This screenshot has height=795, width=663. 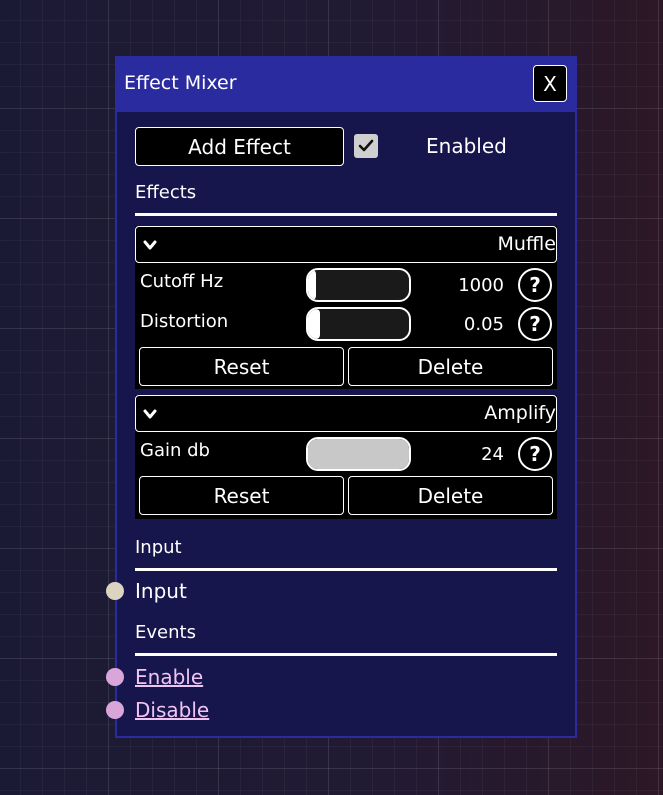 I want to click on input-section-label: Input, so click(x=158, y=547).